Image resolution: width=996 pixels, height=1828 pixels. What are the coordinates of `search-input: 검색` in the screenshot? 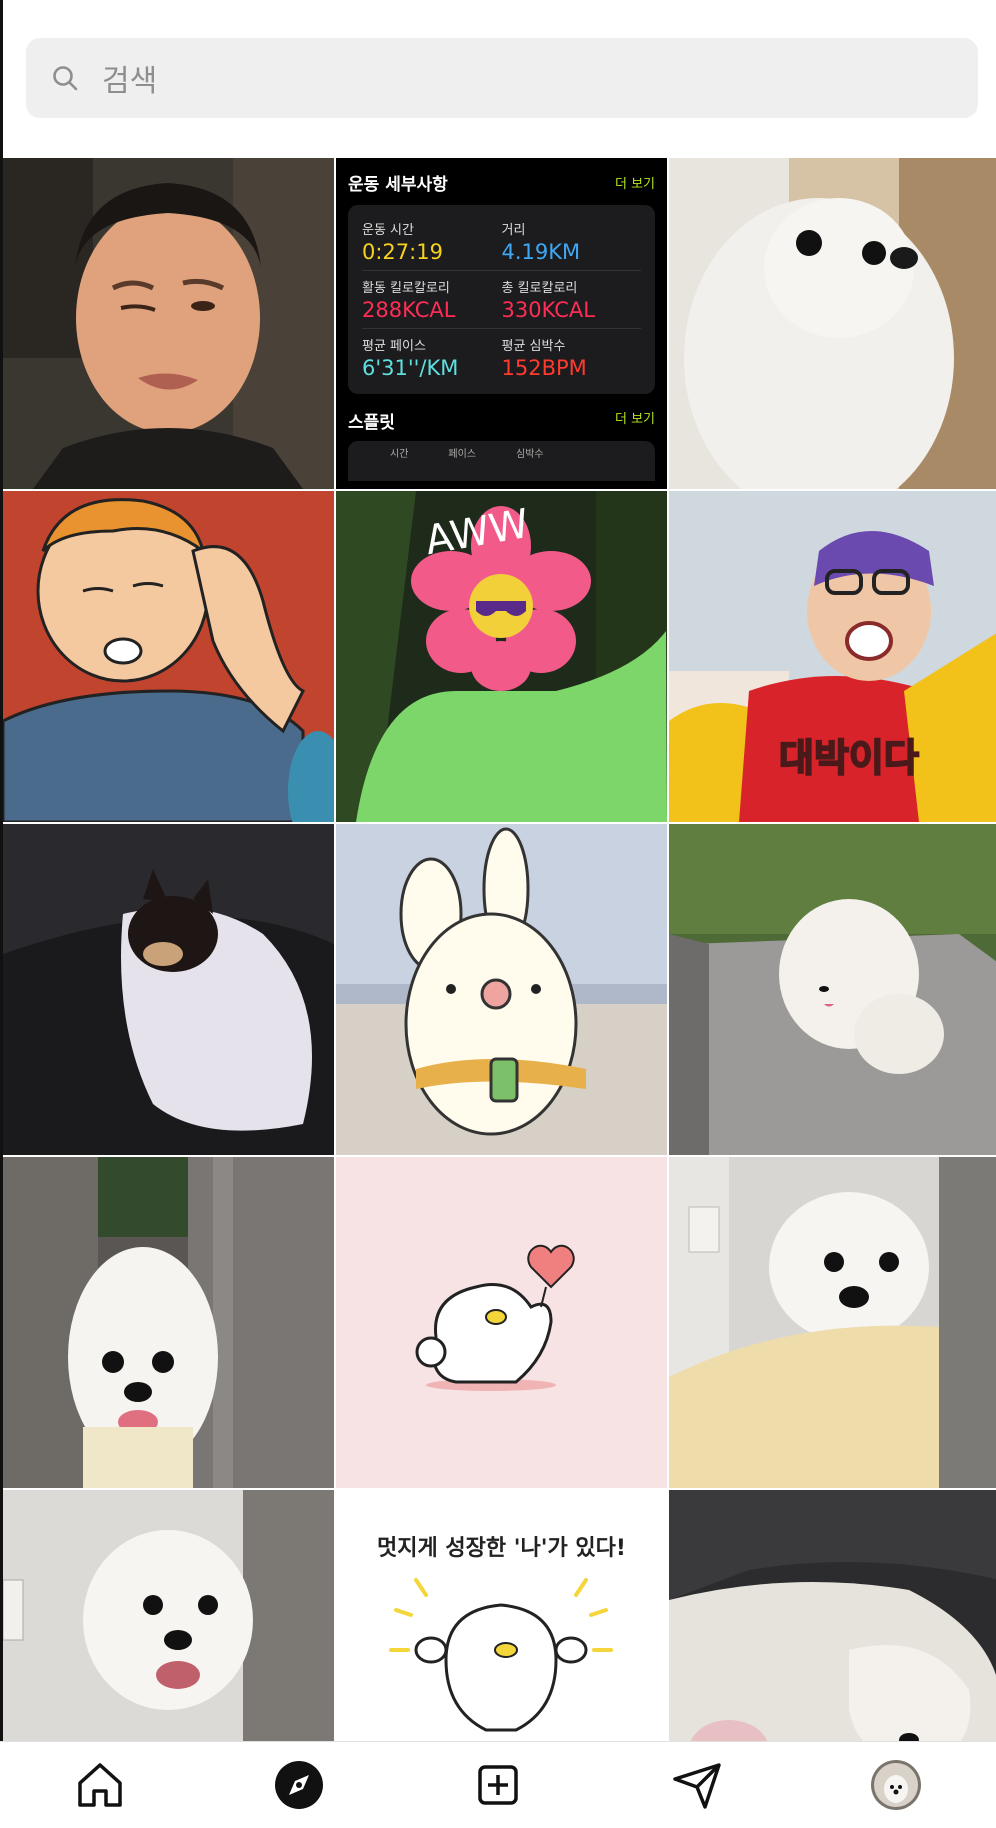 It's located at (502, 78).